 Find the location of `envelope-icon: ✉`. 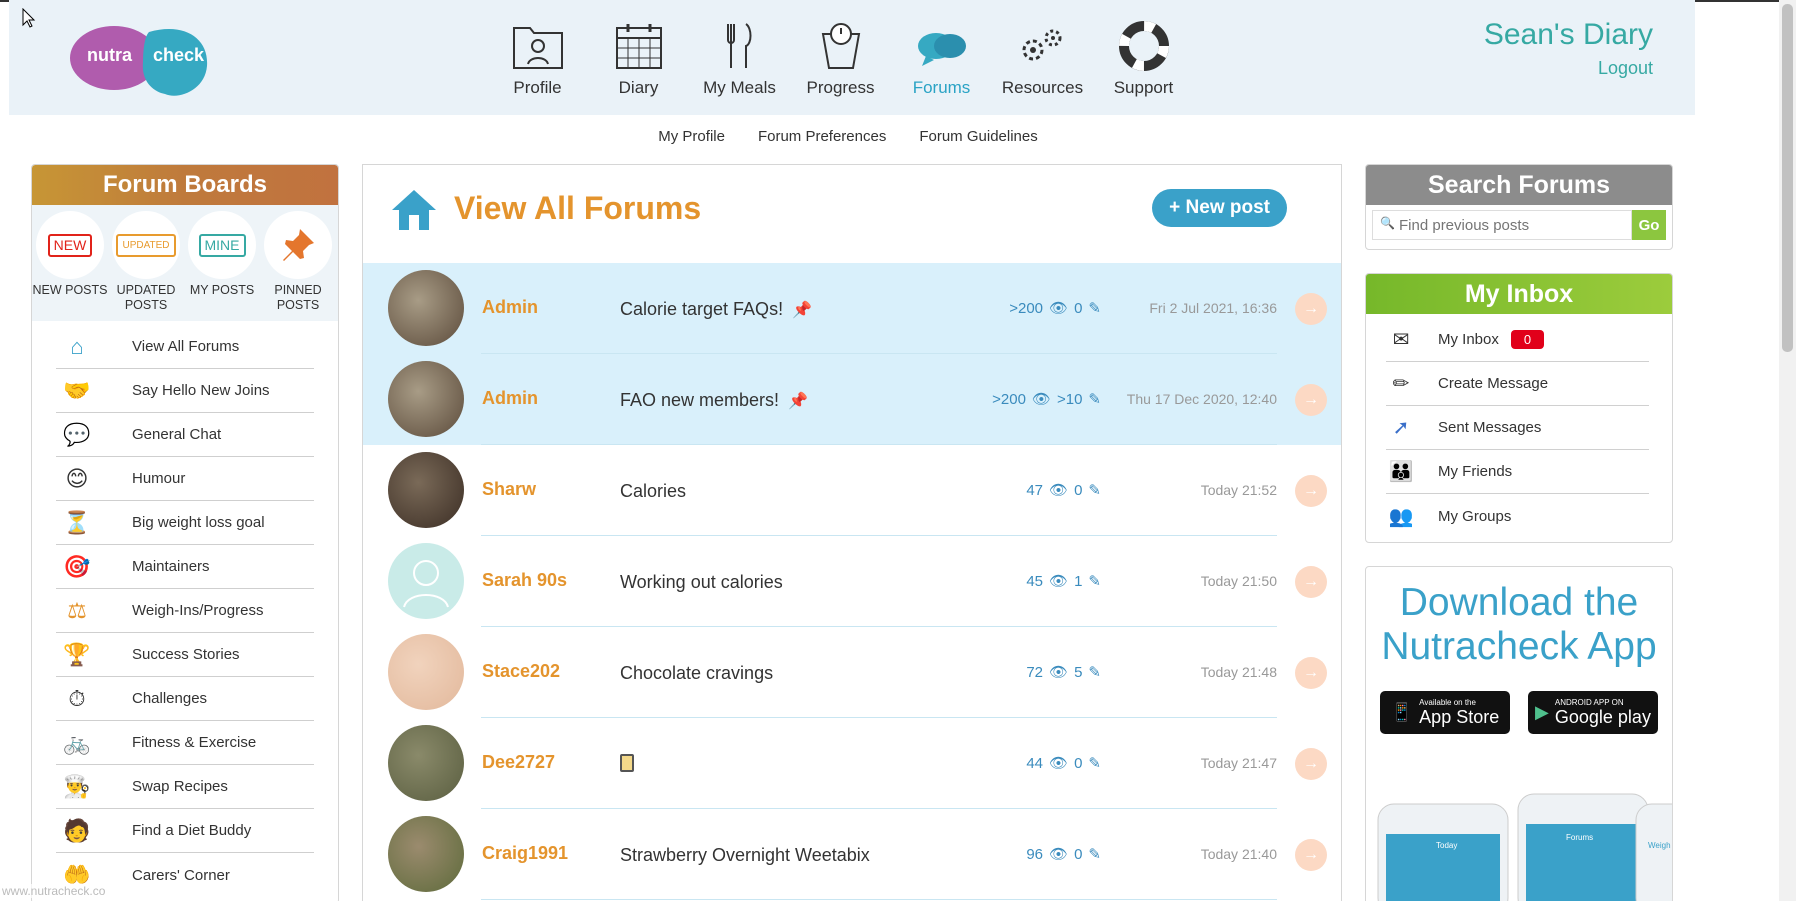

envelope-icon: ✉ is located at coordinates (1401, 340).